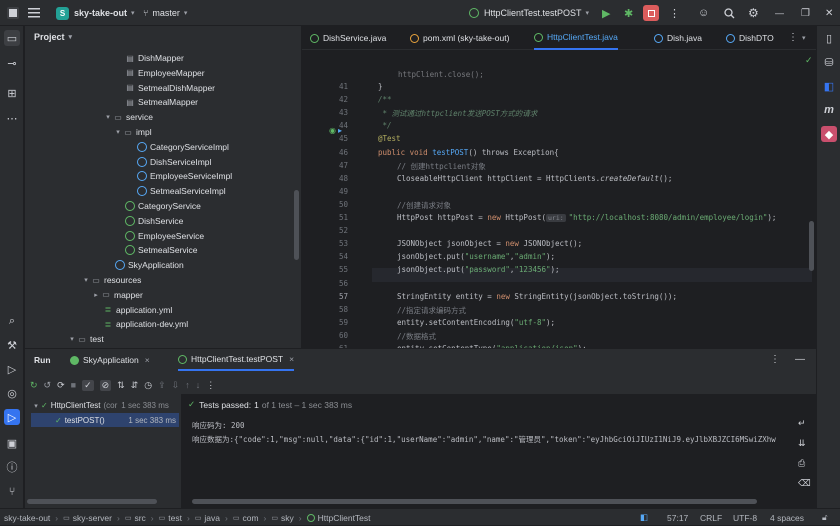 Image resolution: width=840 pixels, height=526 pixels. What do you see at coordinates (677, 517) in the screenshot?
I see `caret-position: 57:17` at bounding box center [677, 517].